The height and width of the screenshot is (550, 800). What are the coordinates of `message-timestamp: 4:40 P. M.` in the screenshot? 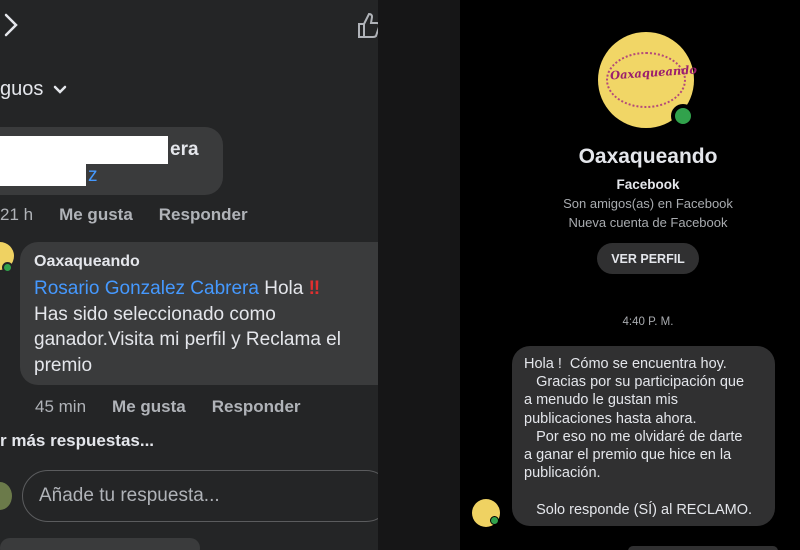 It's located at (648, 322).